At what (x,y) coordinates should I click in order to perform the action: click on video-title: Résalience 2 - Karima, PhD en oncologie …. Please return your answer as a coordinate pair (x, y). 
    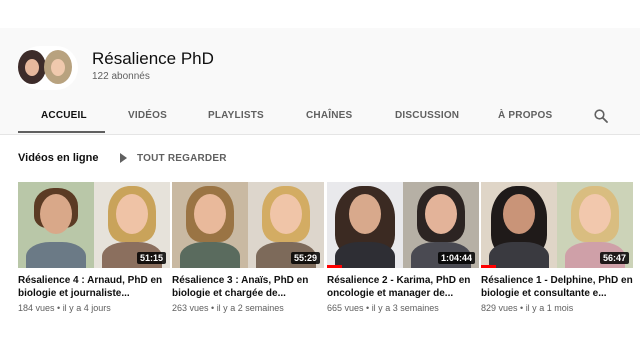
    Looking at the image, I should click on (403, 287).